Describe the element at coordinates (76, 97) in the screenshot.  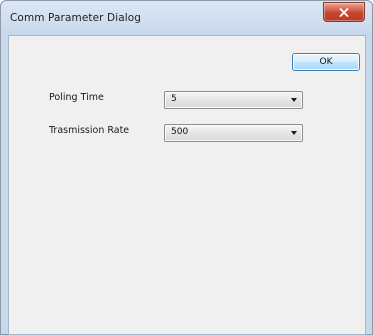
I see `poling-time-label: Poling Time` at that location.